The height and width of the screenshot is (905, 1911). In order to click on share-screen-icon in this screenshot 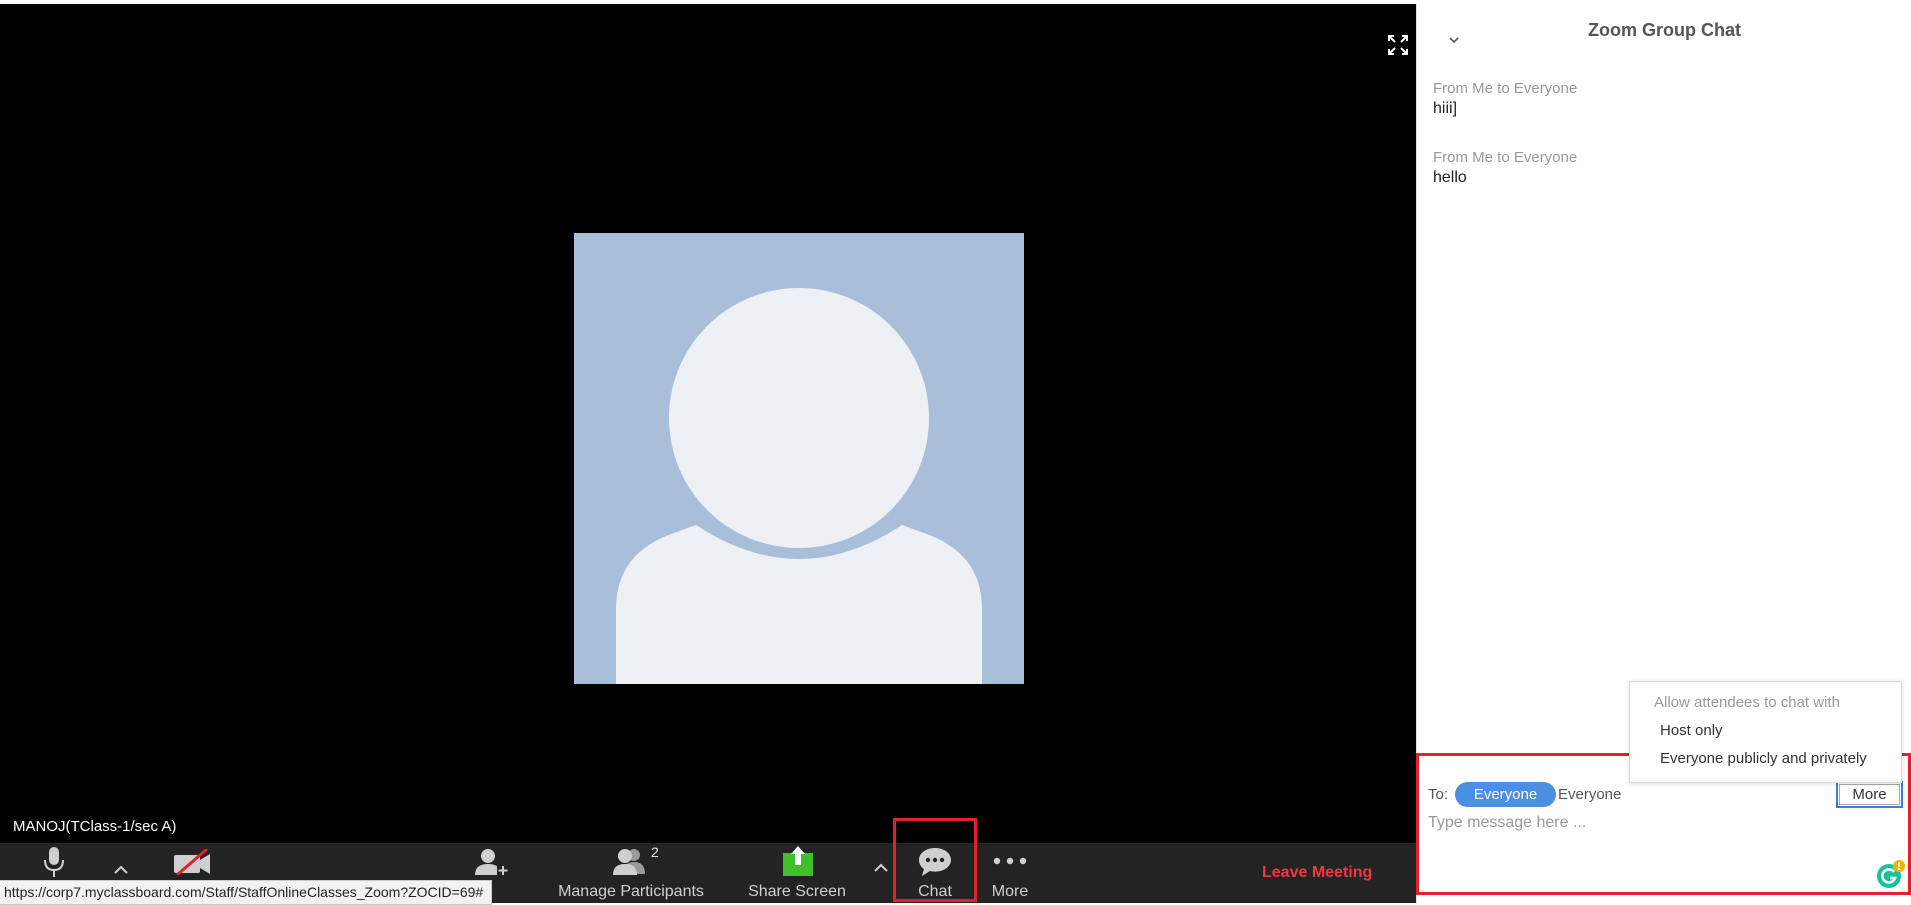, I will do `click(798, 861)`.